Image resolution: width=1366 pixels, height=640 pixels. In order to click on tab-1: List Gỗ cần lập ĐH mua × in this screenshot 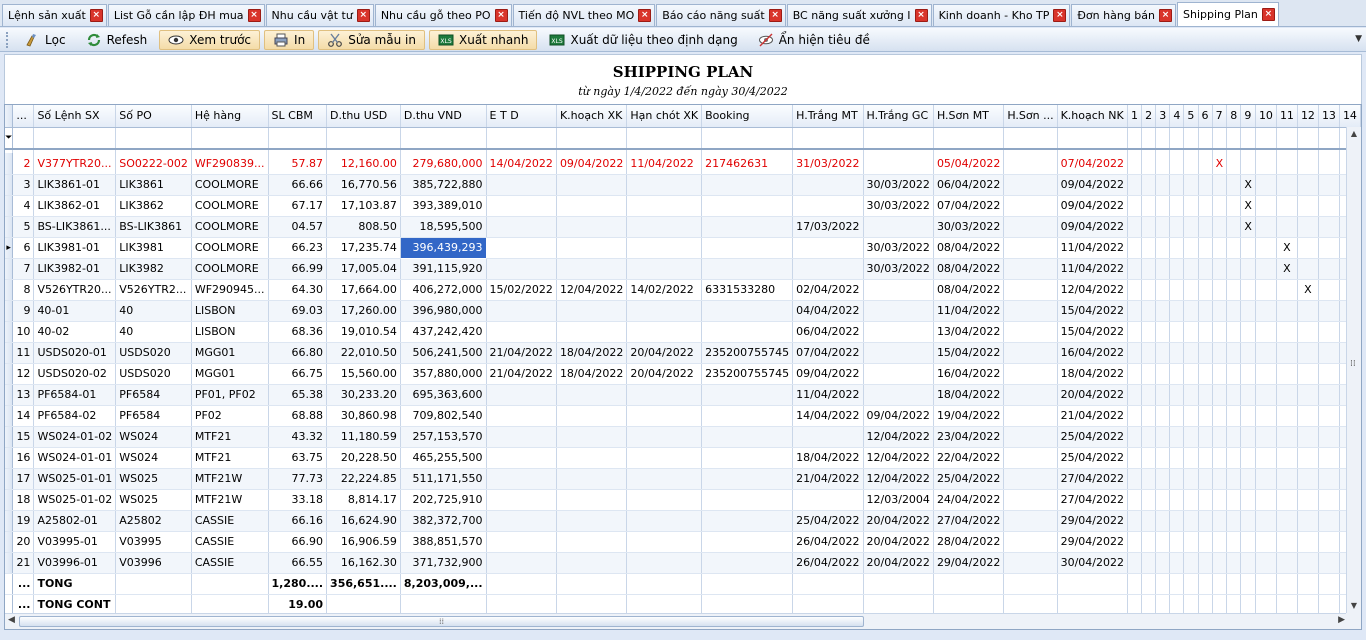, I will do `click(186, 15)`.